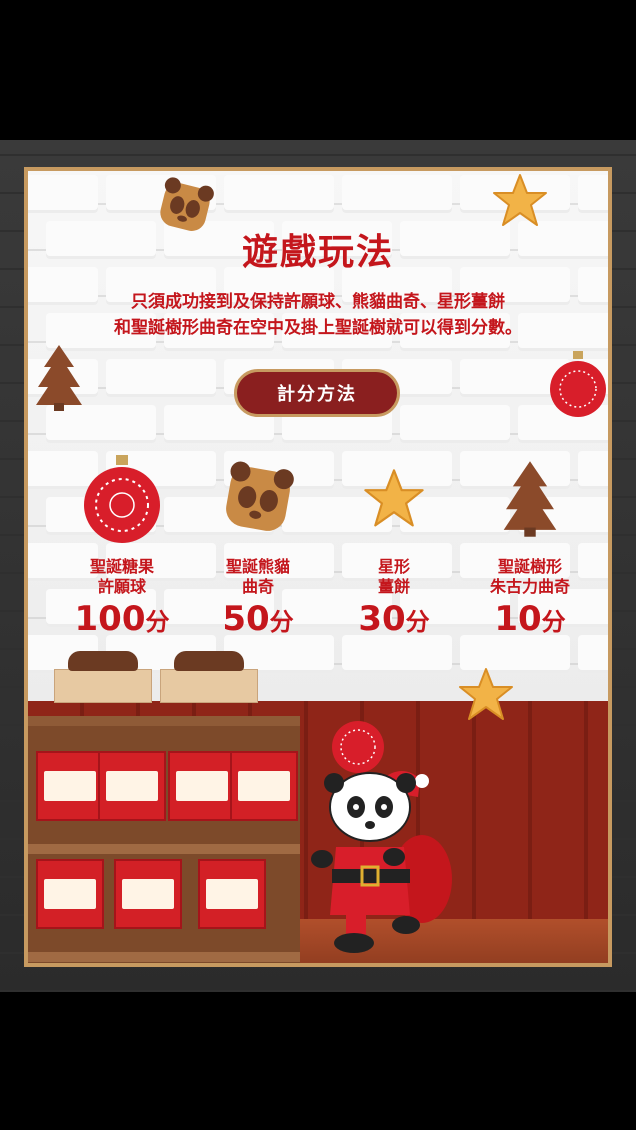 The image size is (636, 1130). What do you see at coordinates (122, 545) in the screenshot?
I see `score-item-ornament: 聖誕糖果 許願球 100分` at bounding box center [122, 545].